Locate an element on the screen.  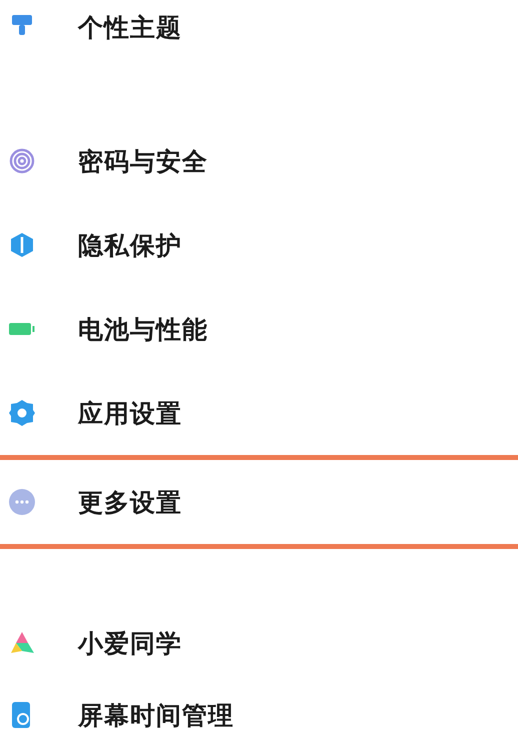
settings-item: 更多设置 is located at coordinates (130, 502).